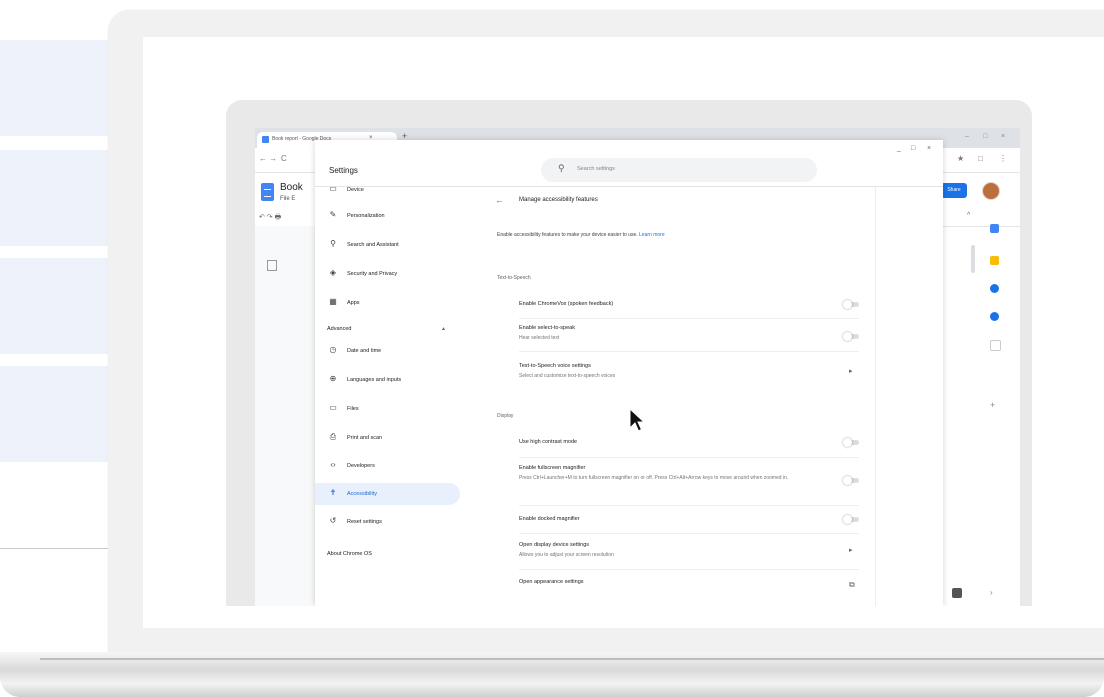 This screenshot has width=1104, height=697. Describe the element at coordinates (333, 301) in the screenshot. I see `apps-grid-icon: ▦` at that location.